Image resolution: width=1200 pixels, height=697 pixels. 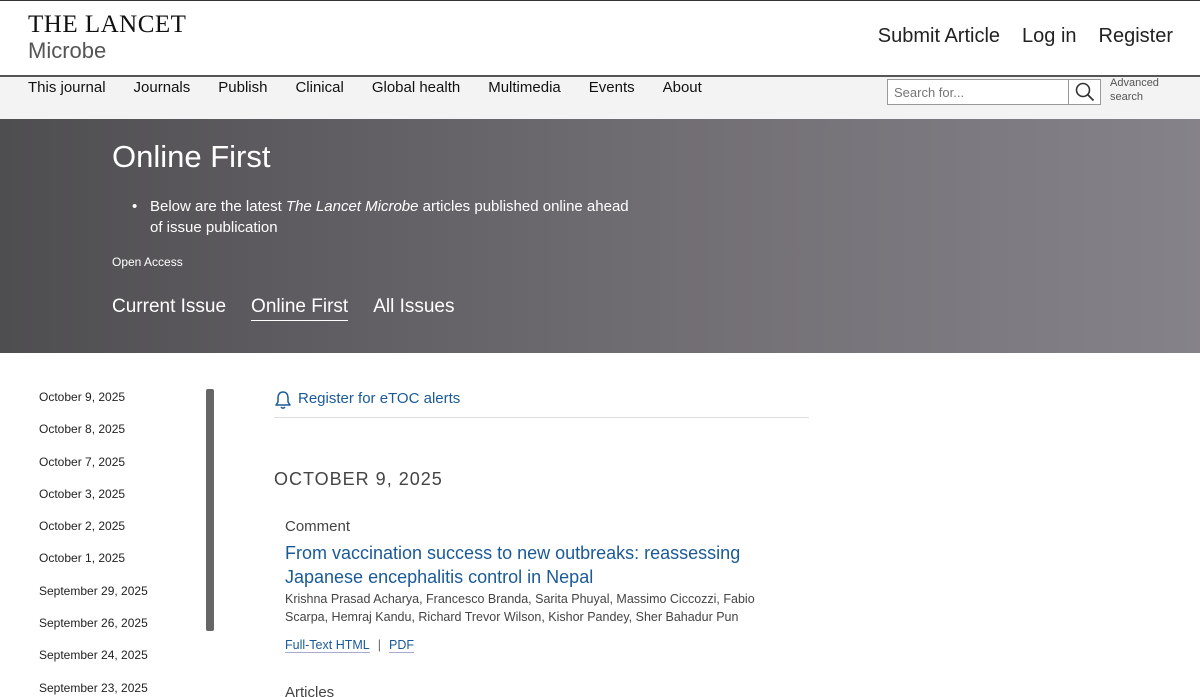 I want to click on search-button, so click(x=1084, y=92).